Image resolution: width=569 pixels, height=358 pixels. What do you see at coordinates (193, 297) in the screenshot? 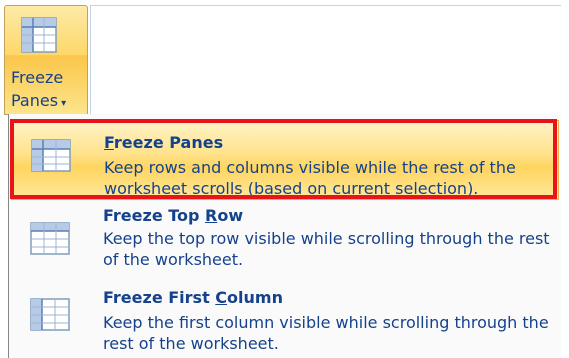
I see `menu-item-title: Freeze First Column` at bounding box center [193, 297].